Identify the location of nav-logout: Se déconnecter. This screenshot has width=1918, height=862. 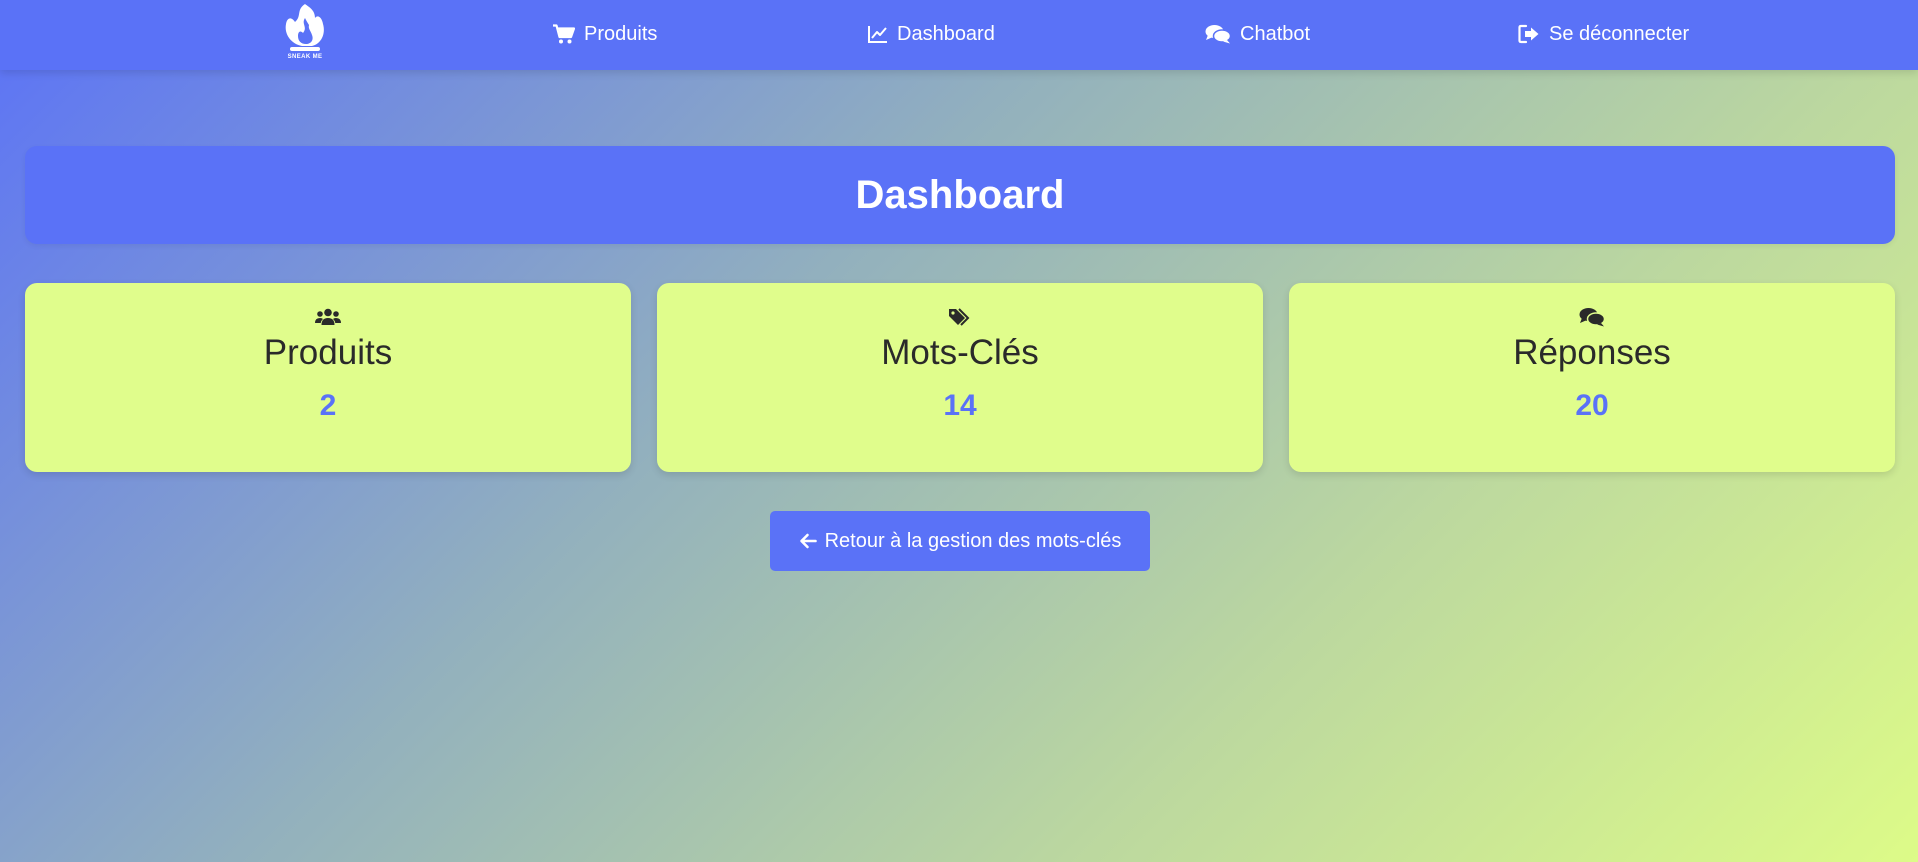
(1603, 34).